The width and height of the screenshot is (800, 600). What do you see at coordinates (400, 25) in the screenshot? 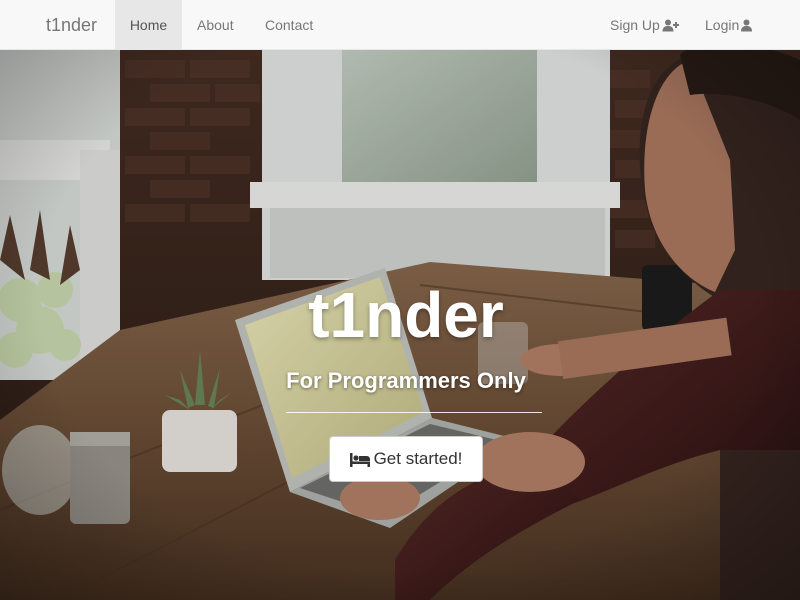
I see `navbar: t1nder Home About Contact Sign Up Login` at bounding box center [400, 25].